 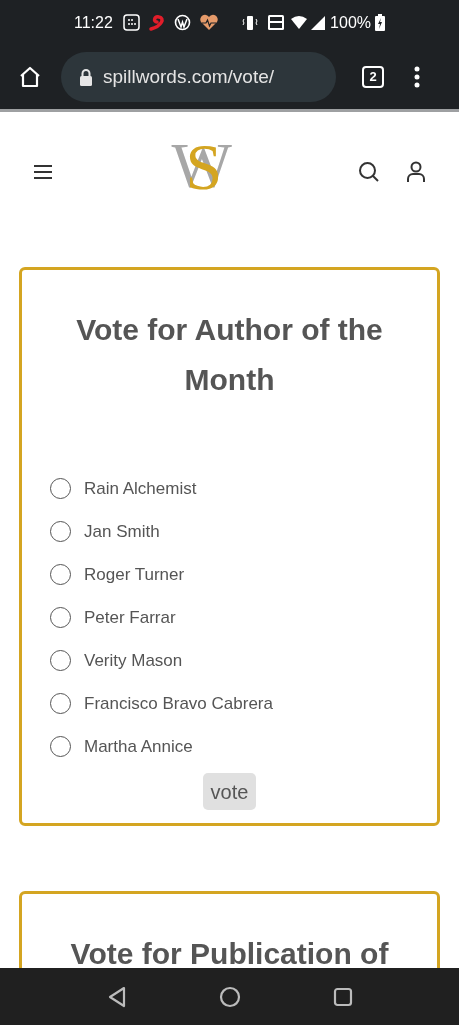 What do you see at coordinates (30, 77) in the screenshot?
I see `home-icon` at bounding box center [30, 77].